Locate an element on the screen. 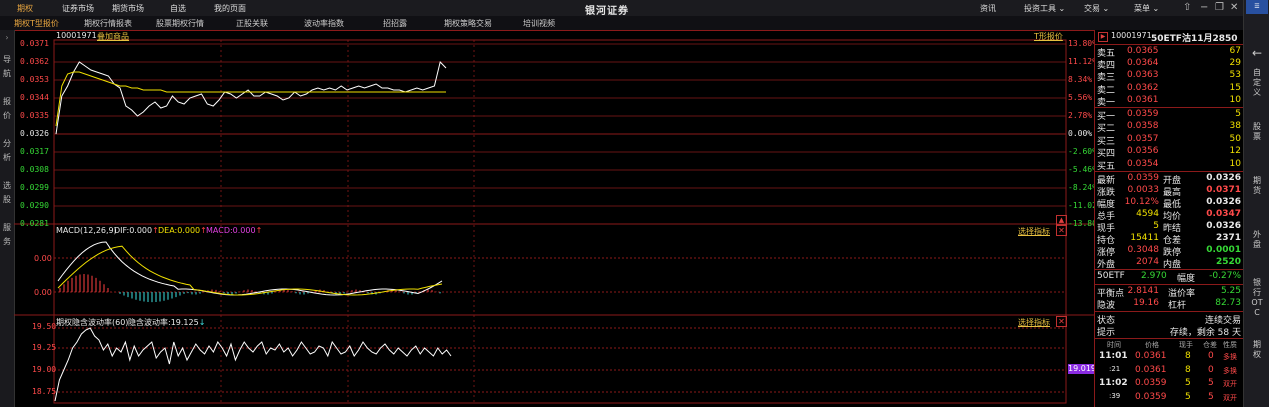 This screenshot has height=407, width=1269. menu-trade: 交易 ⌄ is located at coordinates (1096, 8).